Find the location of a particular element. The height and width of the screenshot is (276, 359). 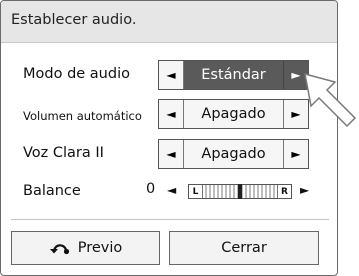

previous-button: Previo is located at coordinates (85, 248).